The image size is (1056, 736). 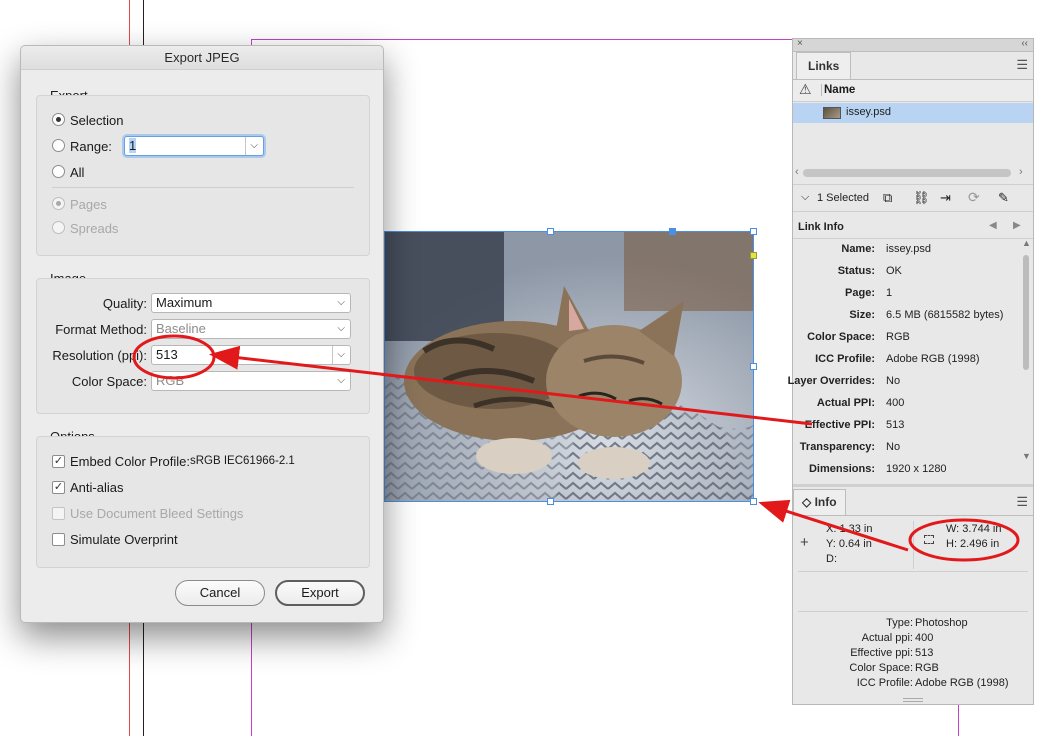 What do you see at coordinates (913, 571) in the screenshot?
I see `info-row-divider` at bounding box center [913, 571].